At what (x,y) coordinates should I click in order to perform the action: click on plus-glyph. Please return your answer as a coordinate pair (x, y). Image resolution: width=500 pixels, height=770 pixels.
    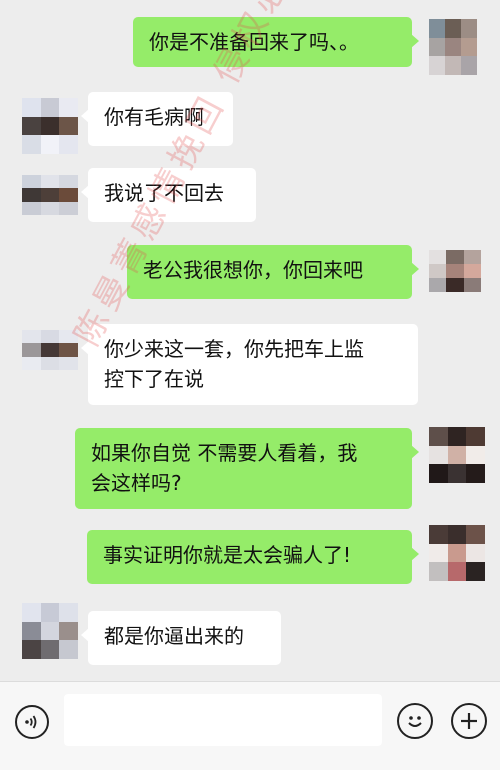
    Looking at the image, I should click on (469, 721).